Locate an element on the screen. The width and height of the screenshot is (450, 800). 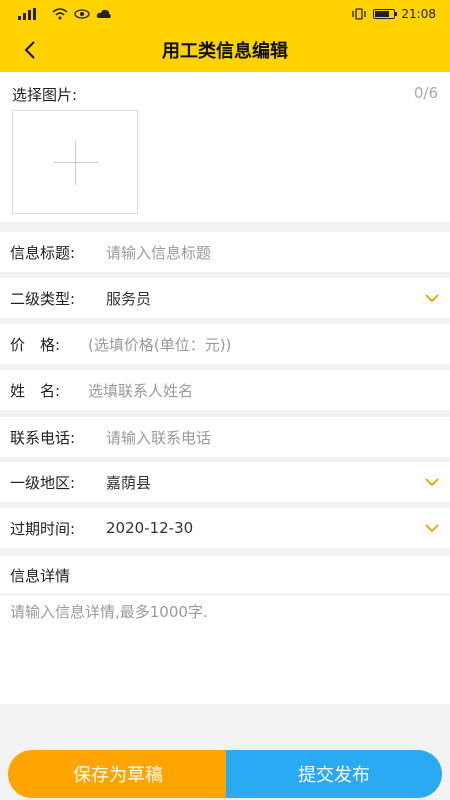
wifi-icon is located at coordinates (60, 14).